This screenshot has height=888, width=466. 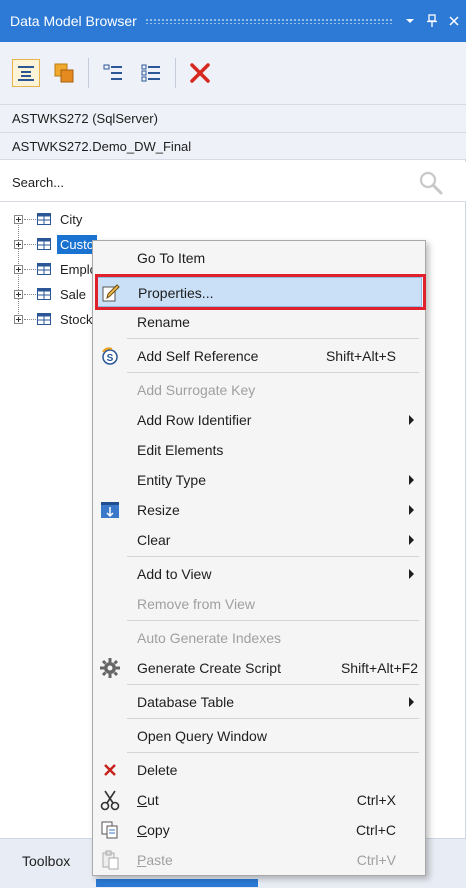 I want to click on tree-node-city: City, so click(x=49, y=219).